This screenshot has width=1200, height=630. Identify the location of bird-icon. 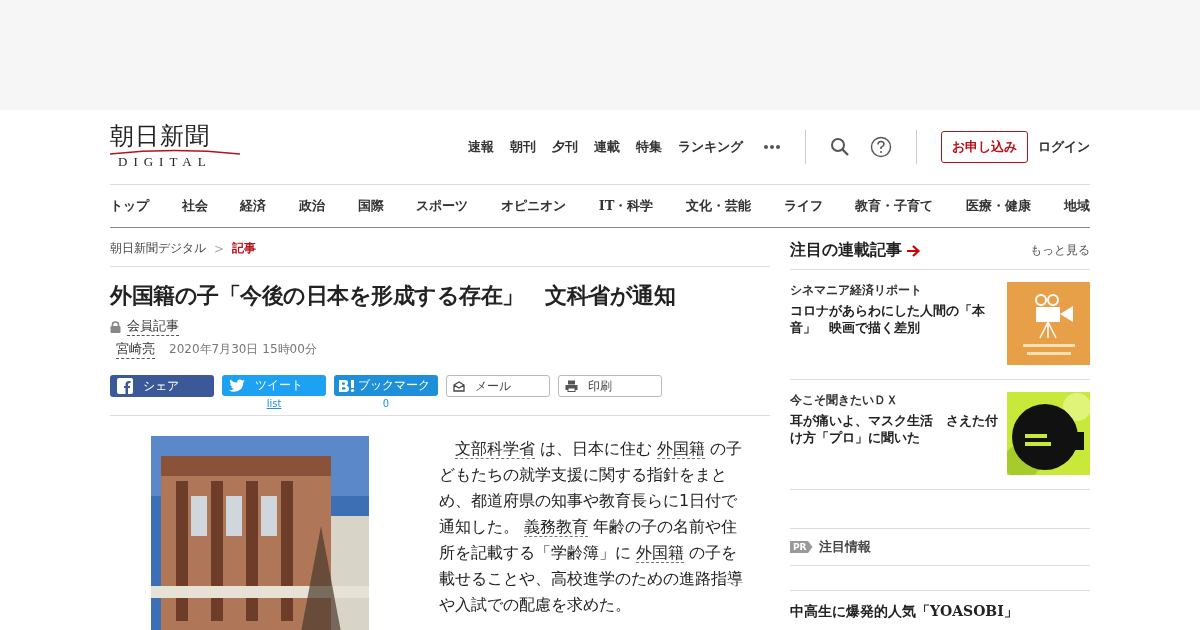
(237, 385).